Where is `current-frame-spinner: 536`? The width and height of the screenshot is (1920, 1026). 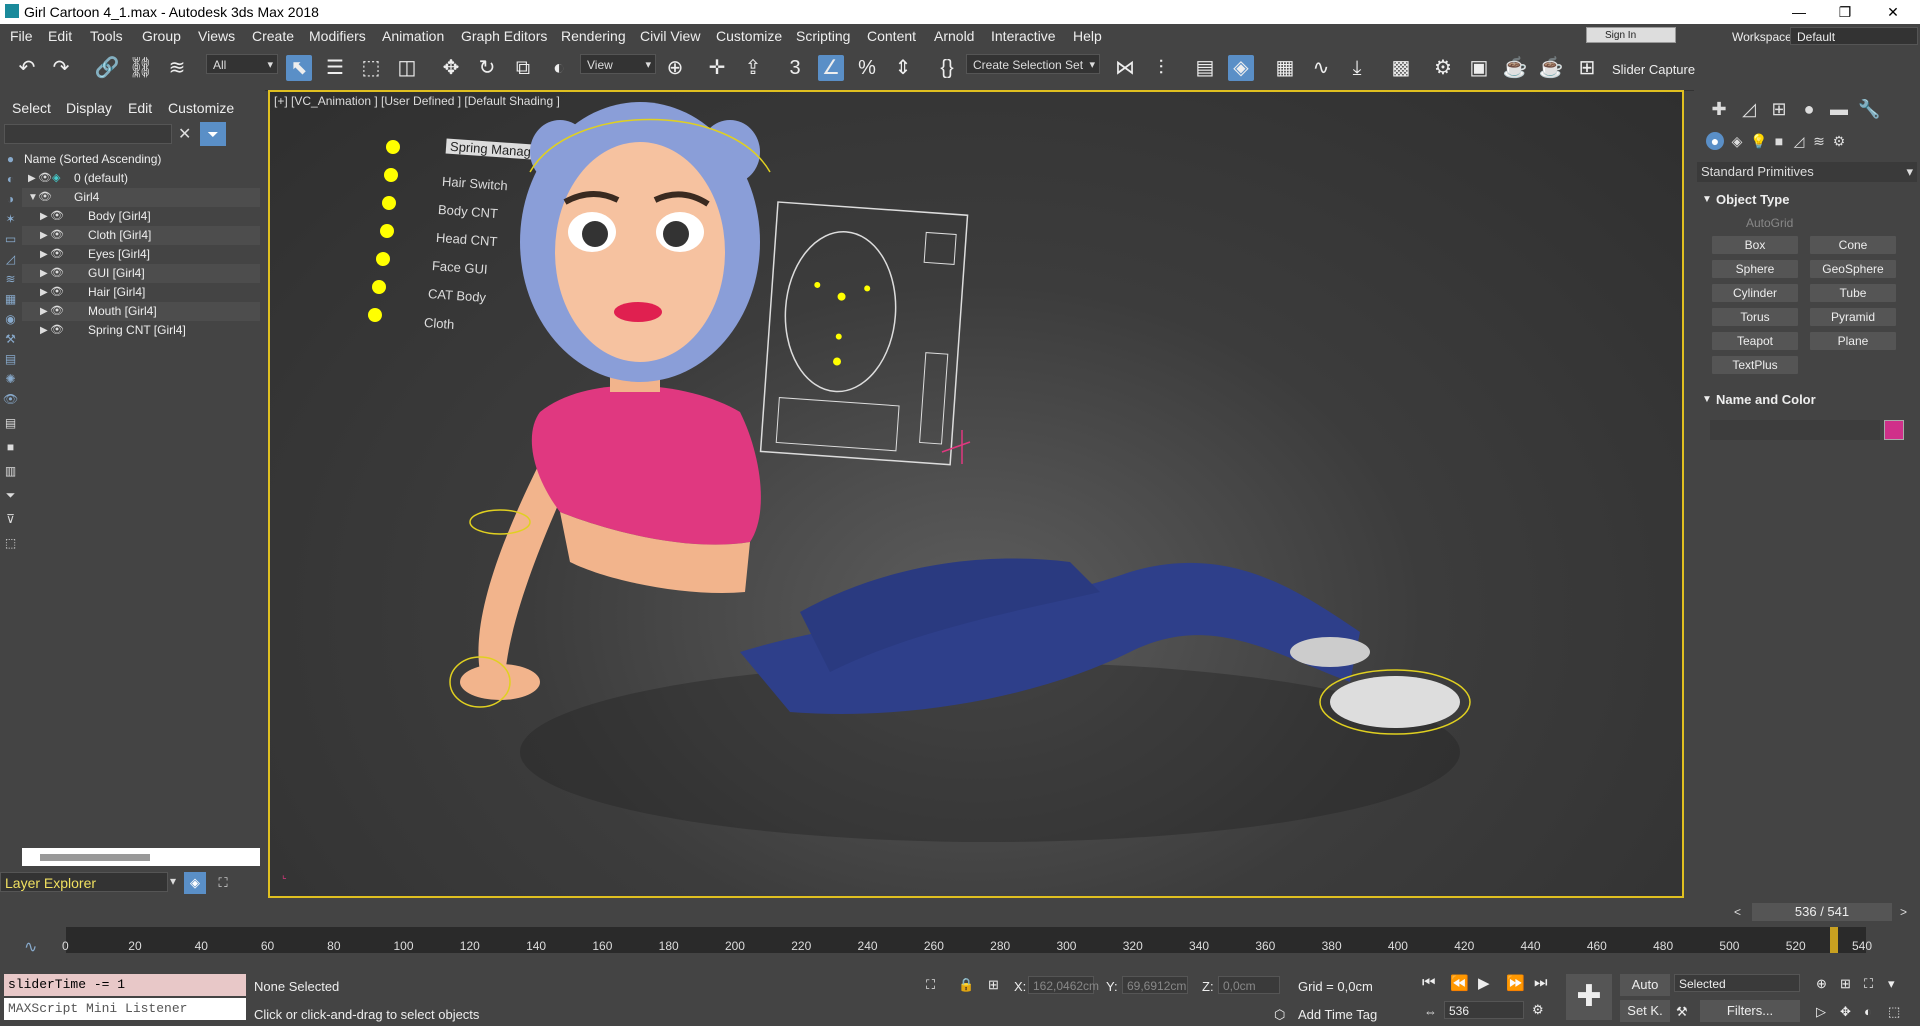 current-frame-spinner: 536 is located at coordinates (1484, 1010).